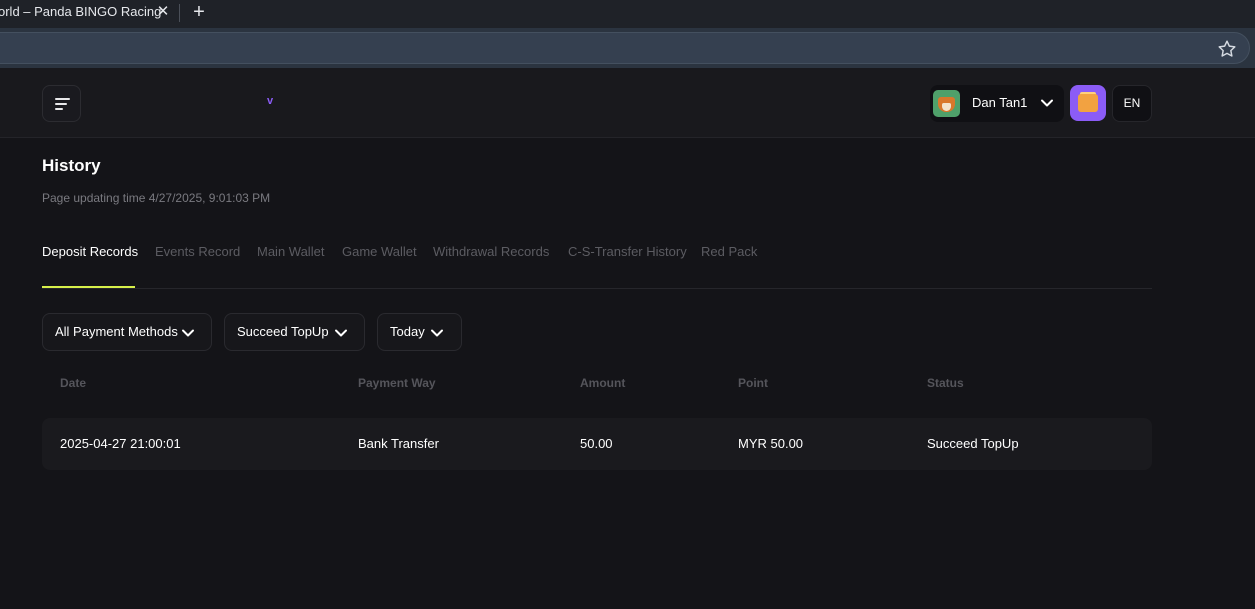 The image size is (1255, 609). Describe the element at coordinates (156, 198) in the screenshot. I see `page-update-time: Page updating time 4/27/2025, 9:01:03 PM` at that location.